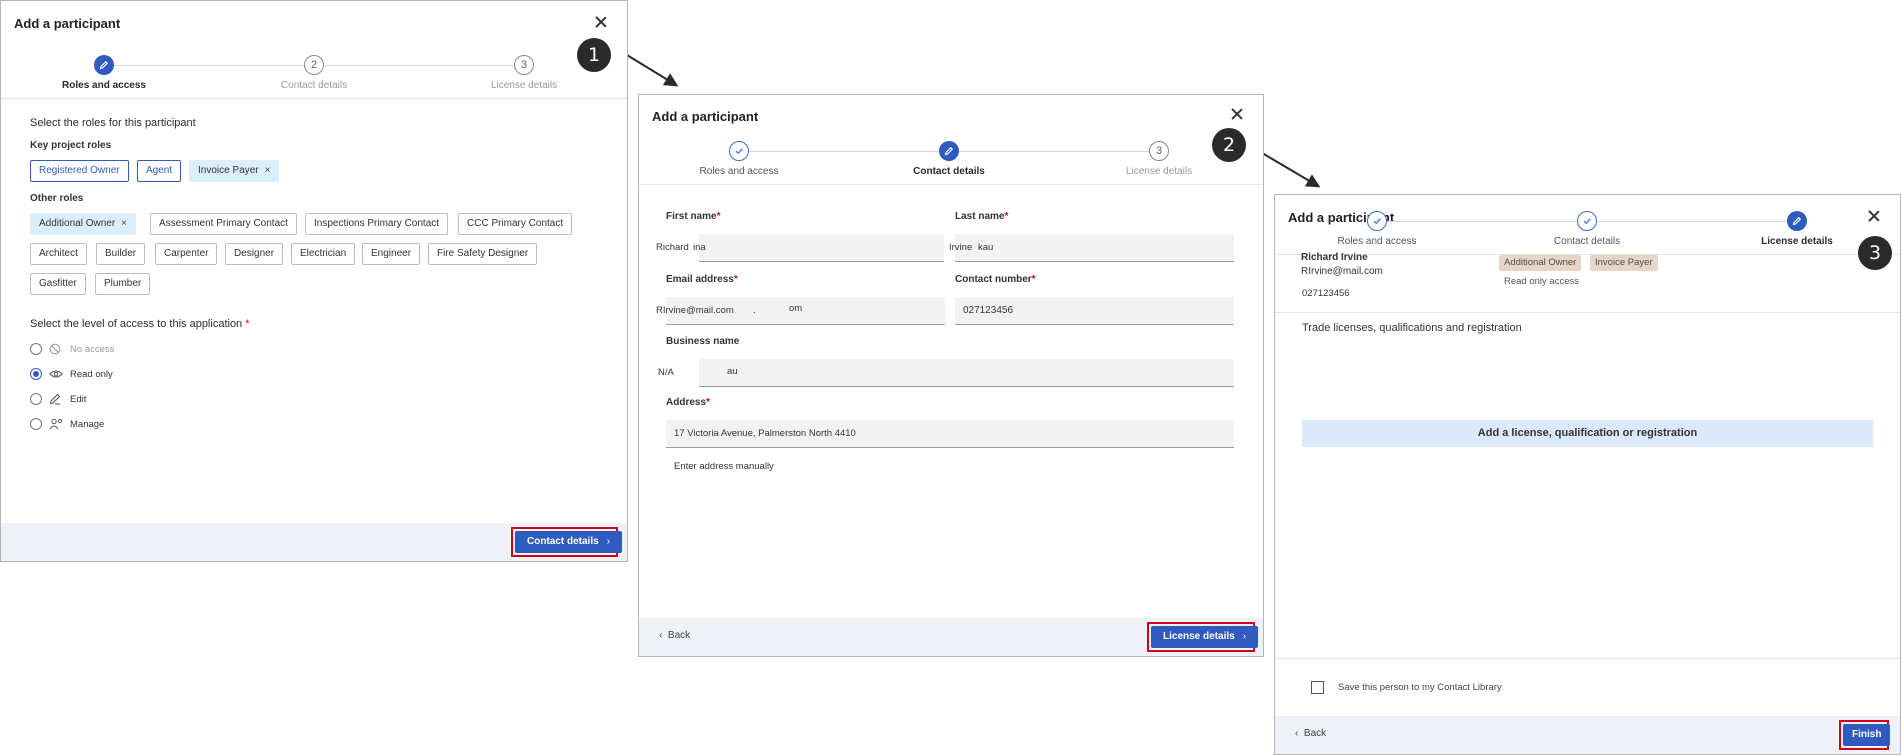 The height and width of the screenshot is (755, 1901). What do you see at coordinates (1624, 263) in the screenshot?
I see `role-tag: Invoice Payer` at bounding box center [1624, 263].